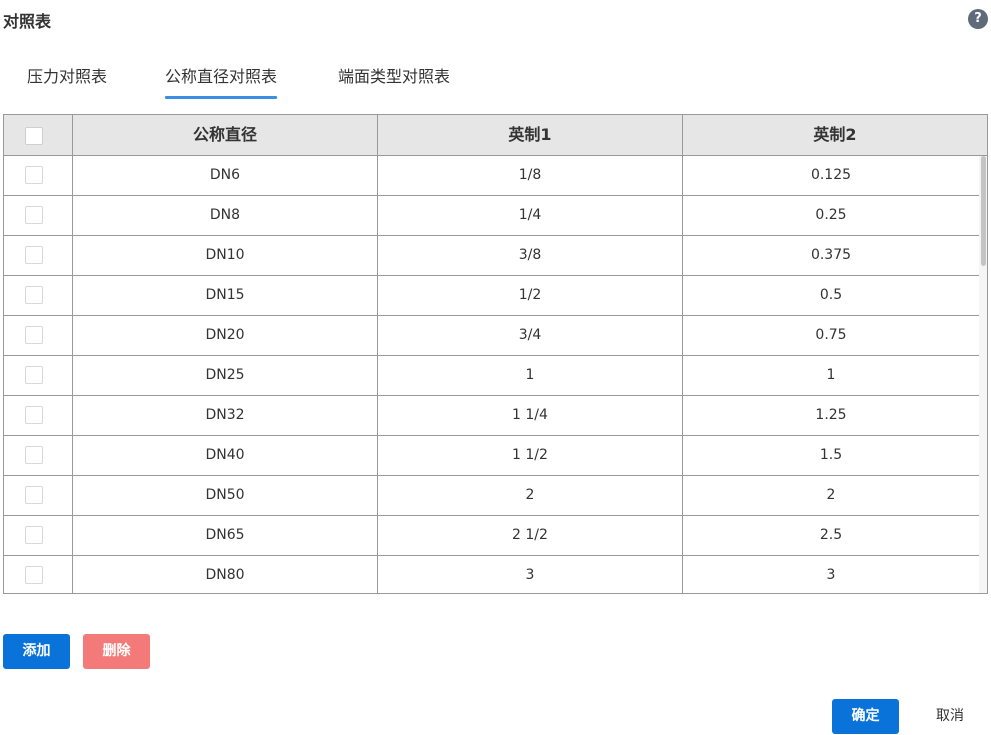 The width and height of the screenshot is (991, 735). What do you see at coordinates (224, 495) in the screenshot?
I see `cell-nominal-diameter: DN50` at bounding box center [224, 495].